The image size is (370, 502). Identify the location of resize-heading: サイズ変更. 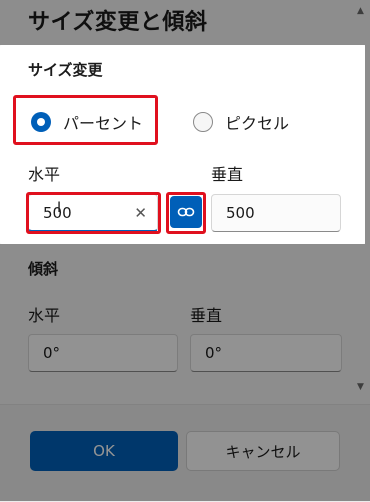
(65, 70).